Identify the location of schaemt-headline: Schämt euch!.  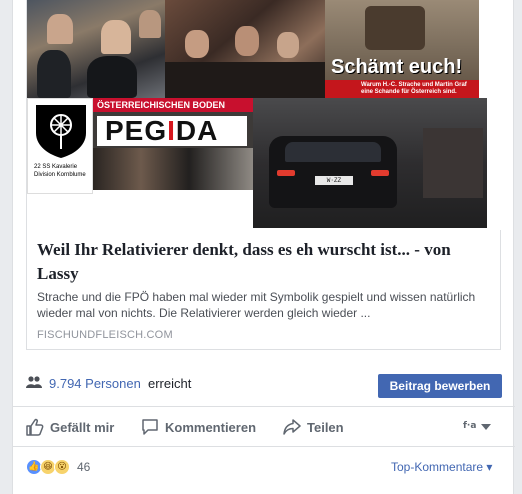
(397, 67).